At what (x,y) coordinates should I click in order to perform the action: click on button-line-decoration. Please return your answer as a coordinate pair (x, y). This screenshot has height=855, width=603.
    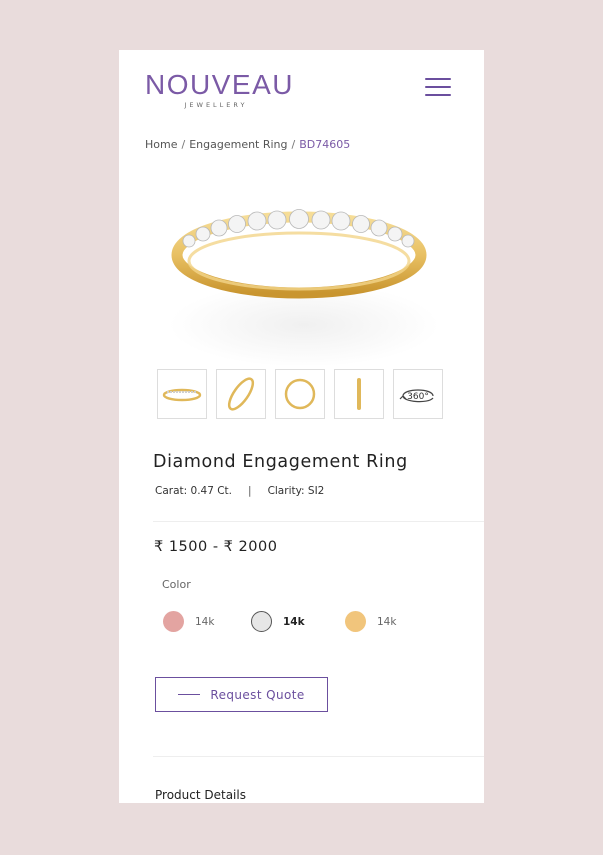
    Looking at the image, I should click on (189, 694).